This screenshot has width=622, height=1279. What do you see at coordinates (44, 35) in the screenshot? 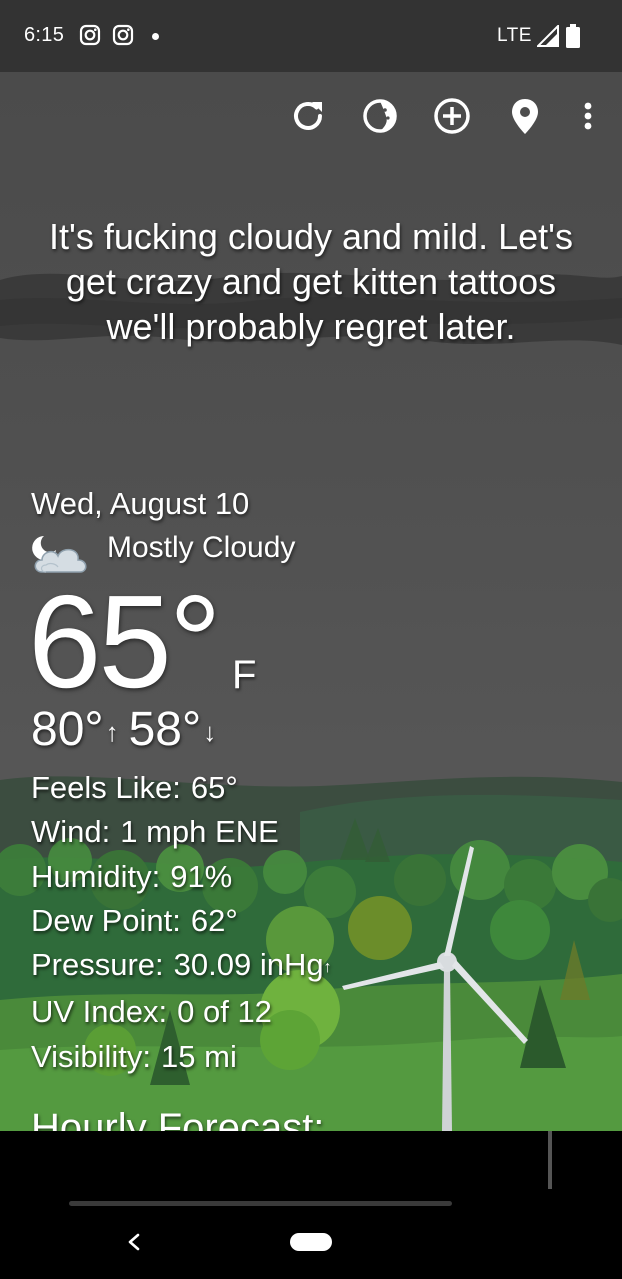
I see `status-time: 6:15` at bounding box center [44, 35].